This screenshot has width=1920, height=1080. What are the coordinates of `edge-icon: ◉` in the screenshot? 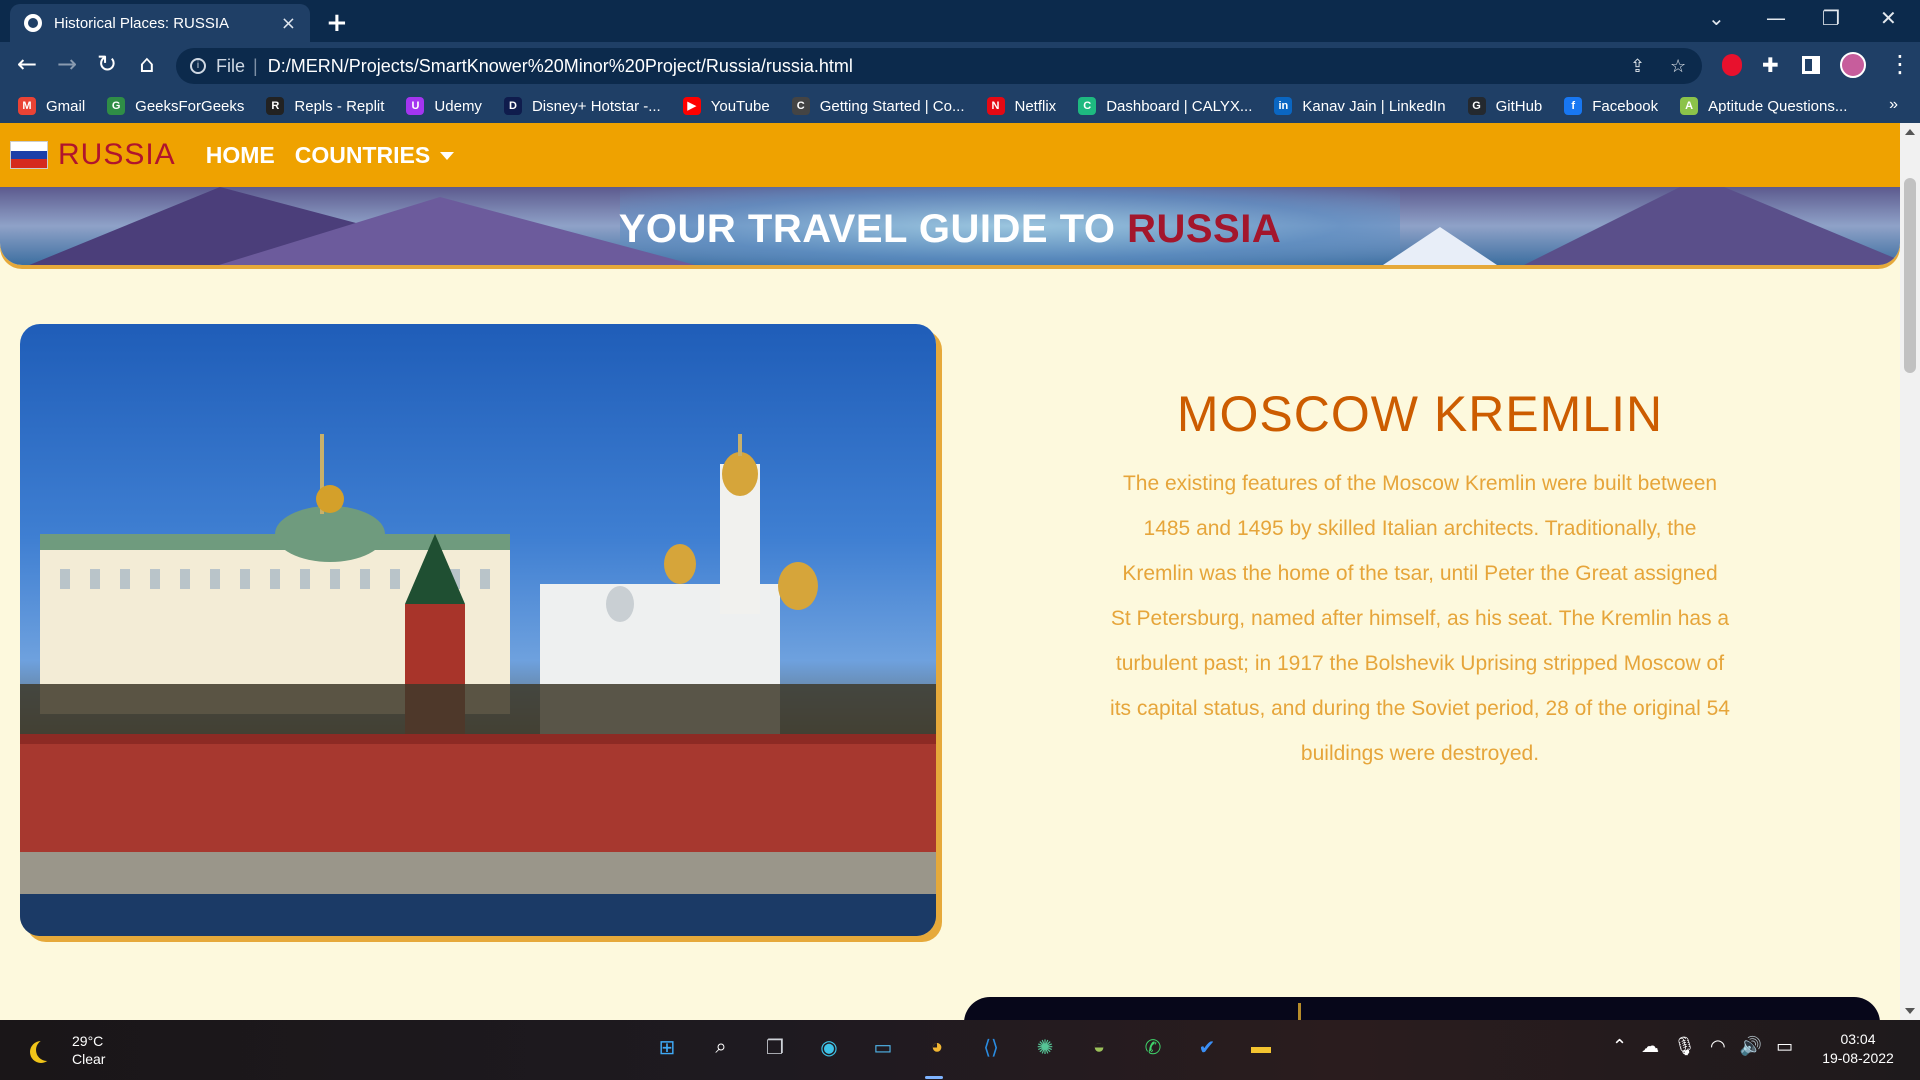 It's located at (829, 1047).